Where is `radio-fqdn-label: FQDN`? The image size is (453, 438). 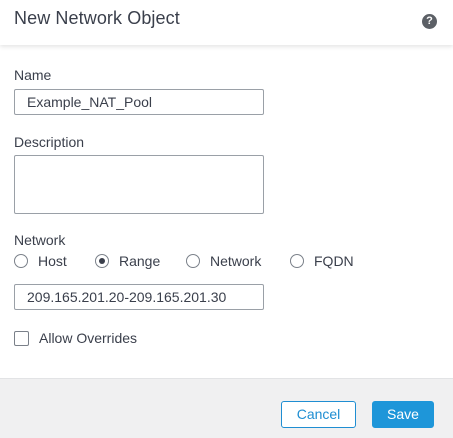
radio-fqdn-label: FQDN is located at coordinates (334, 261).